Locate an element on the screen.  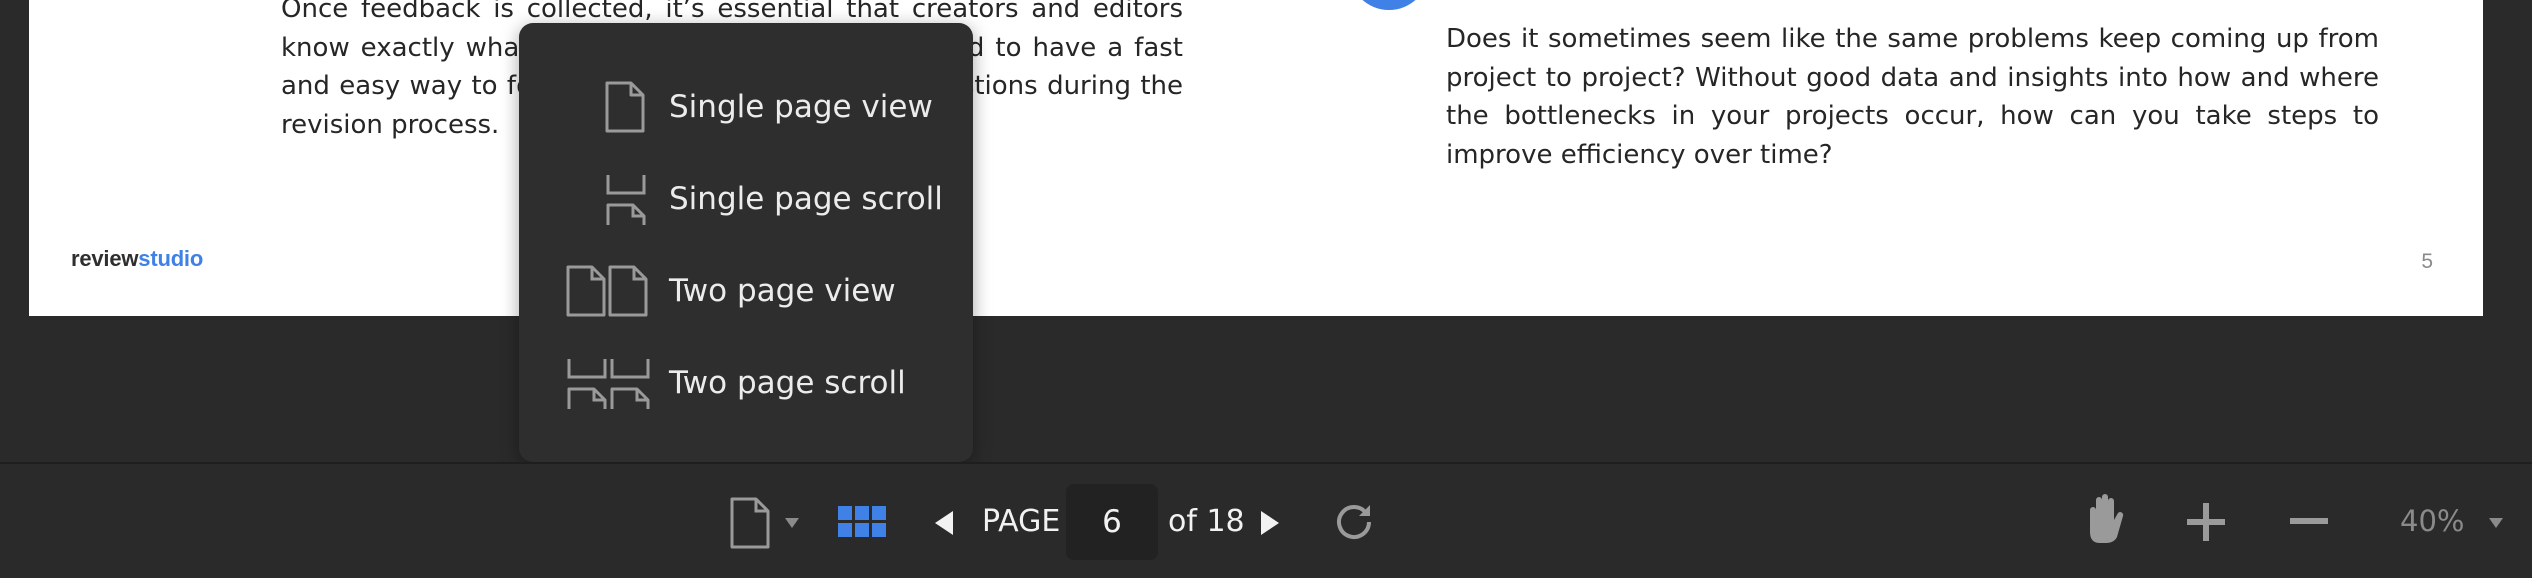
single-page-scroll-icon is located at coordinates (626, 200).